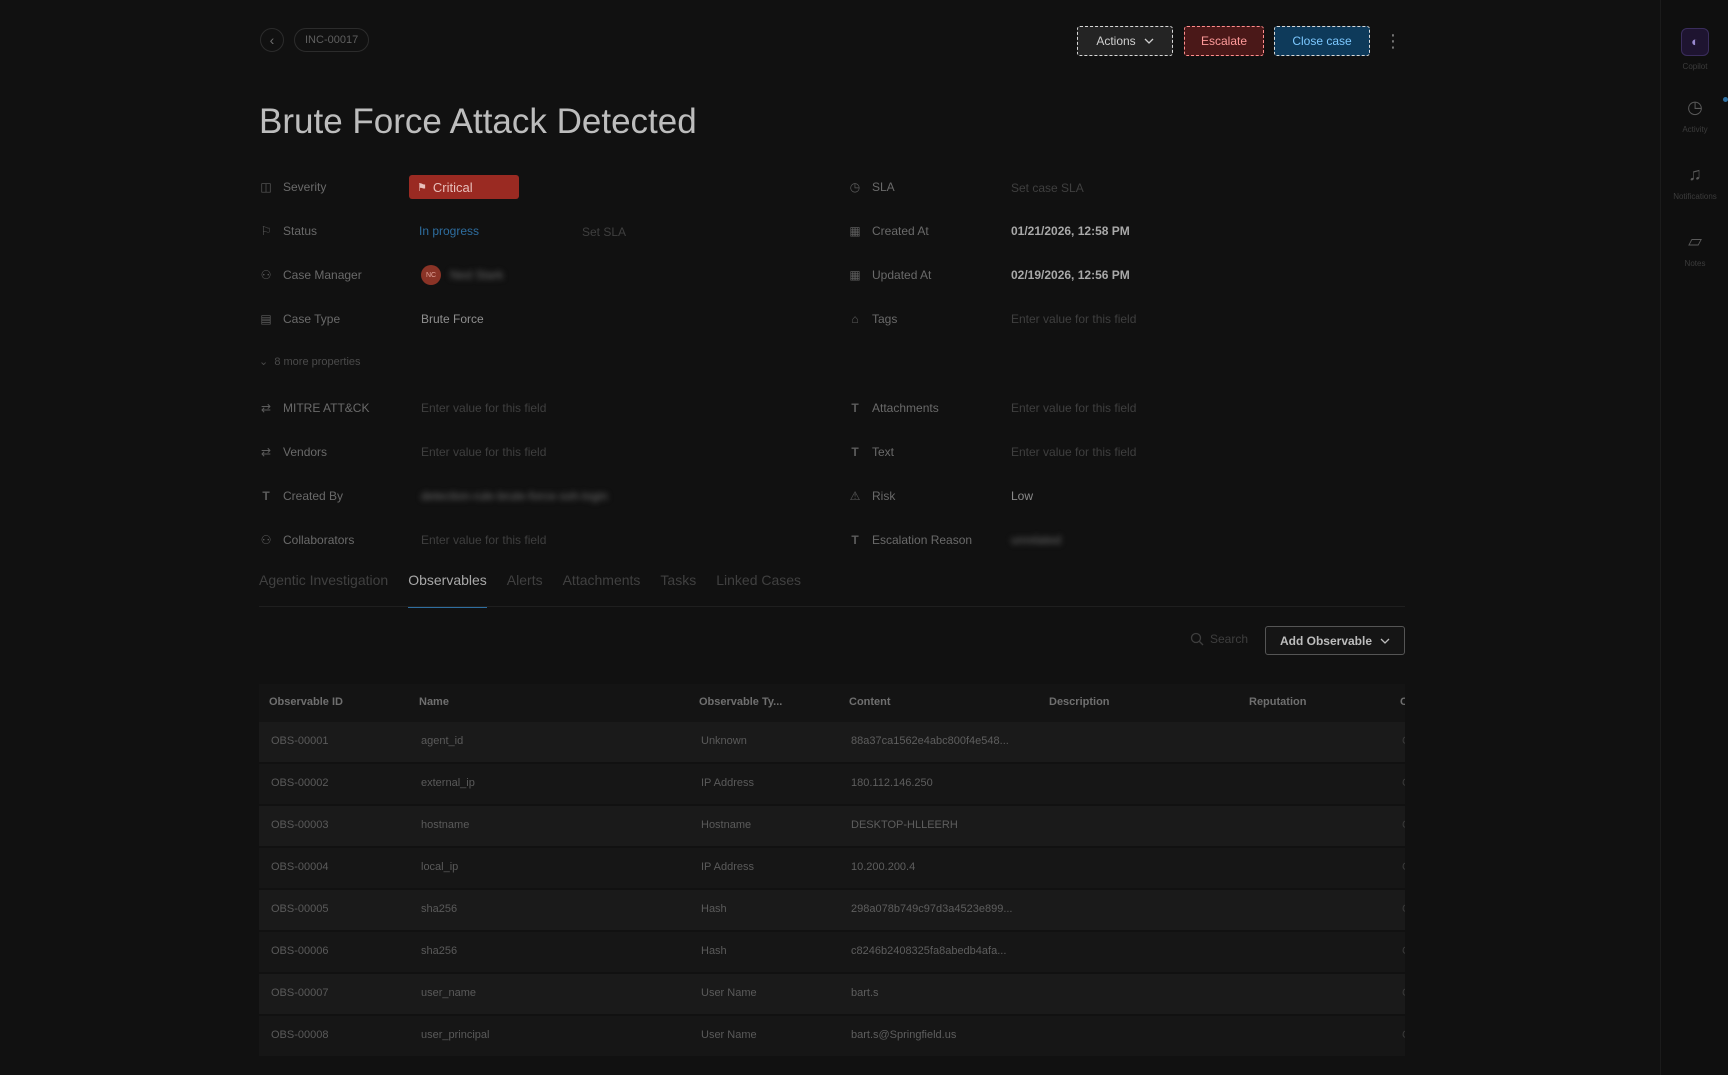  I want to click on tab-linked-cases: Linked Cases, so click(758, 589).